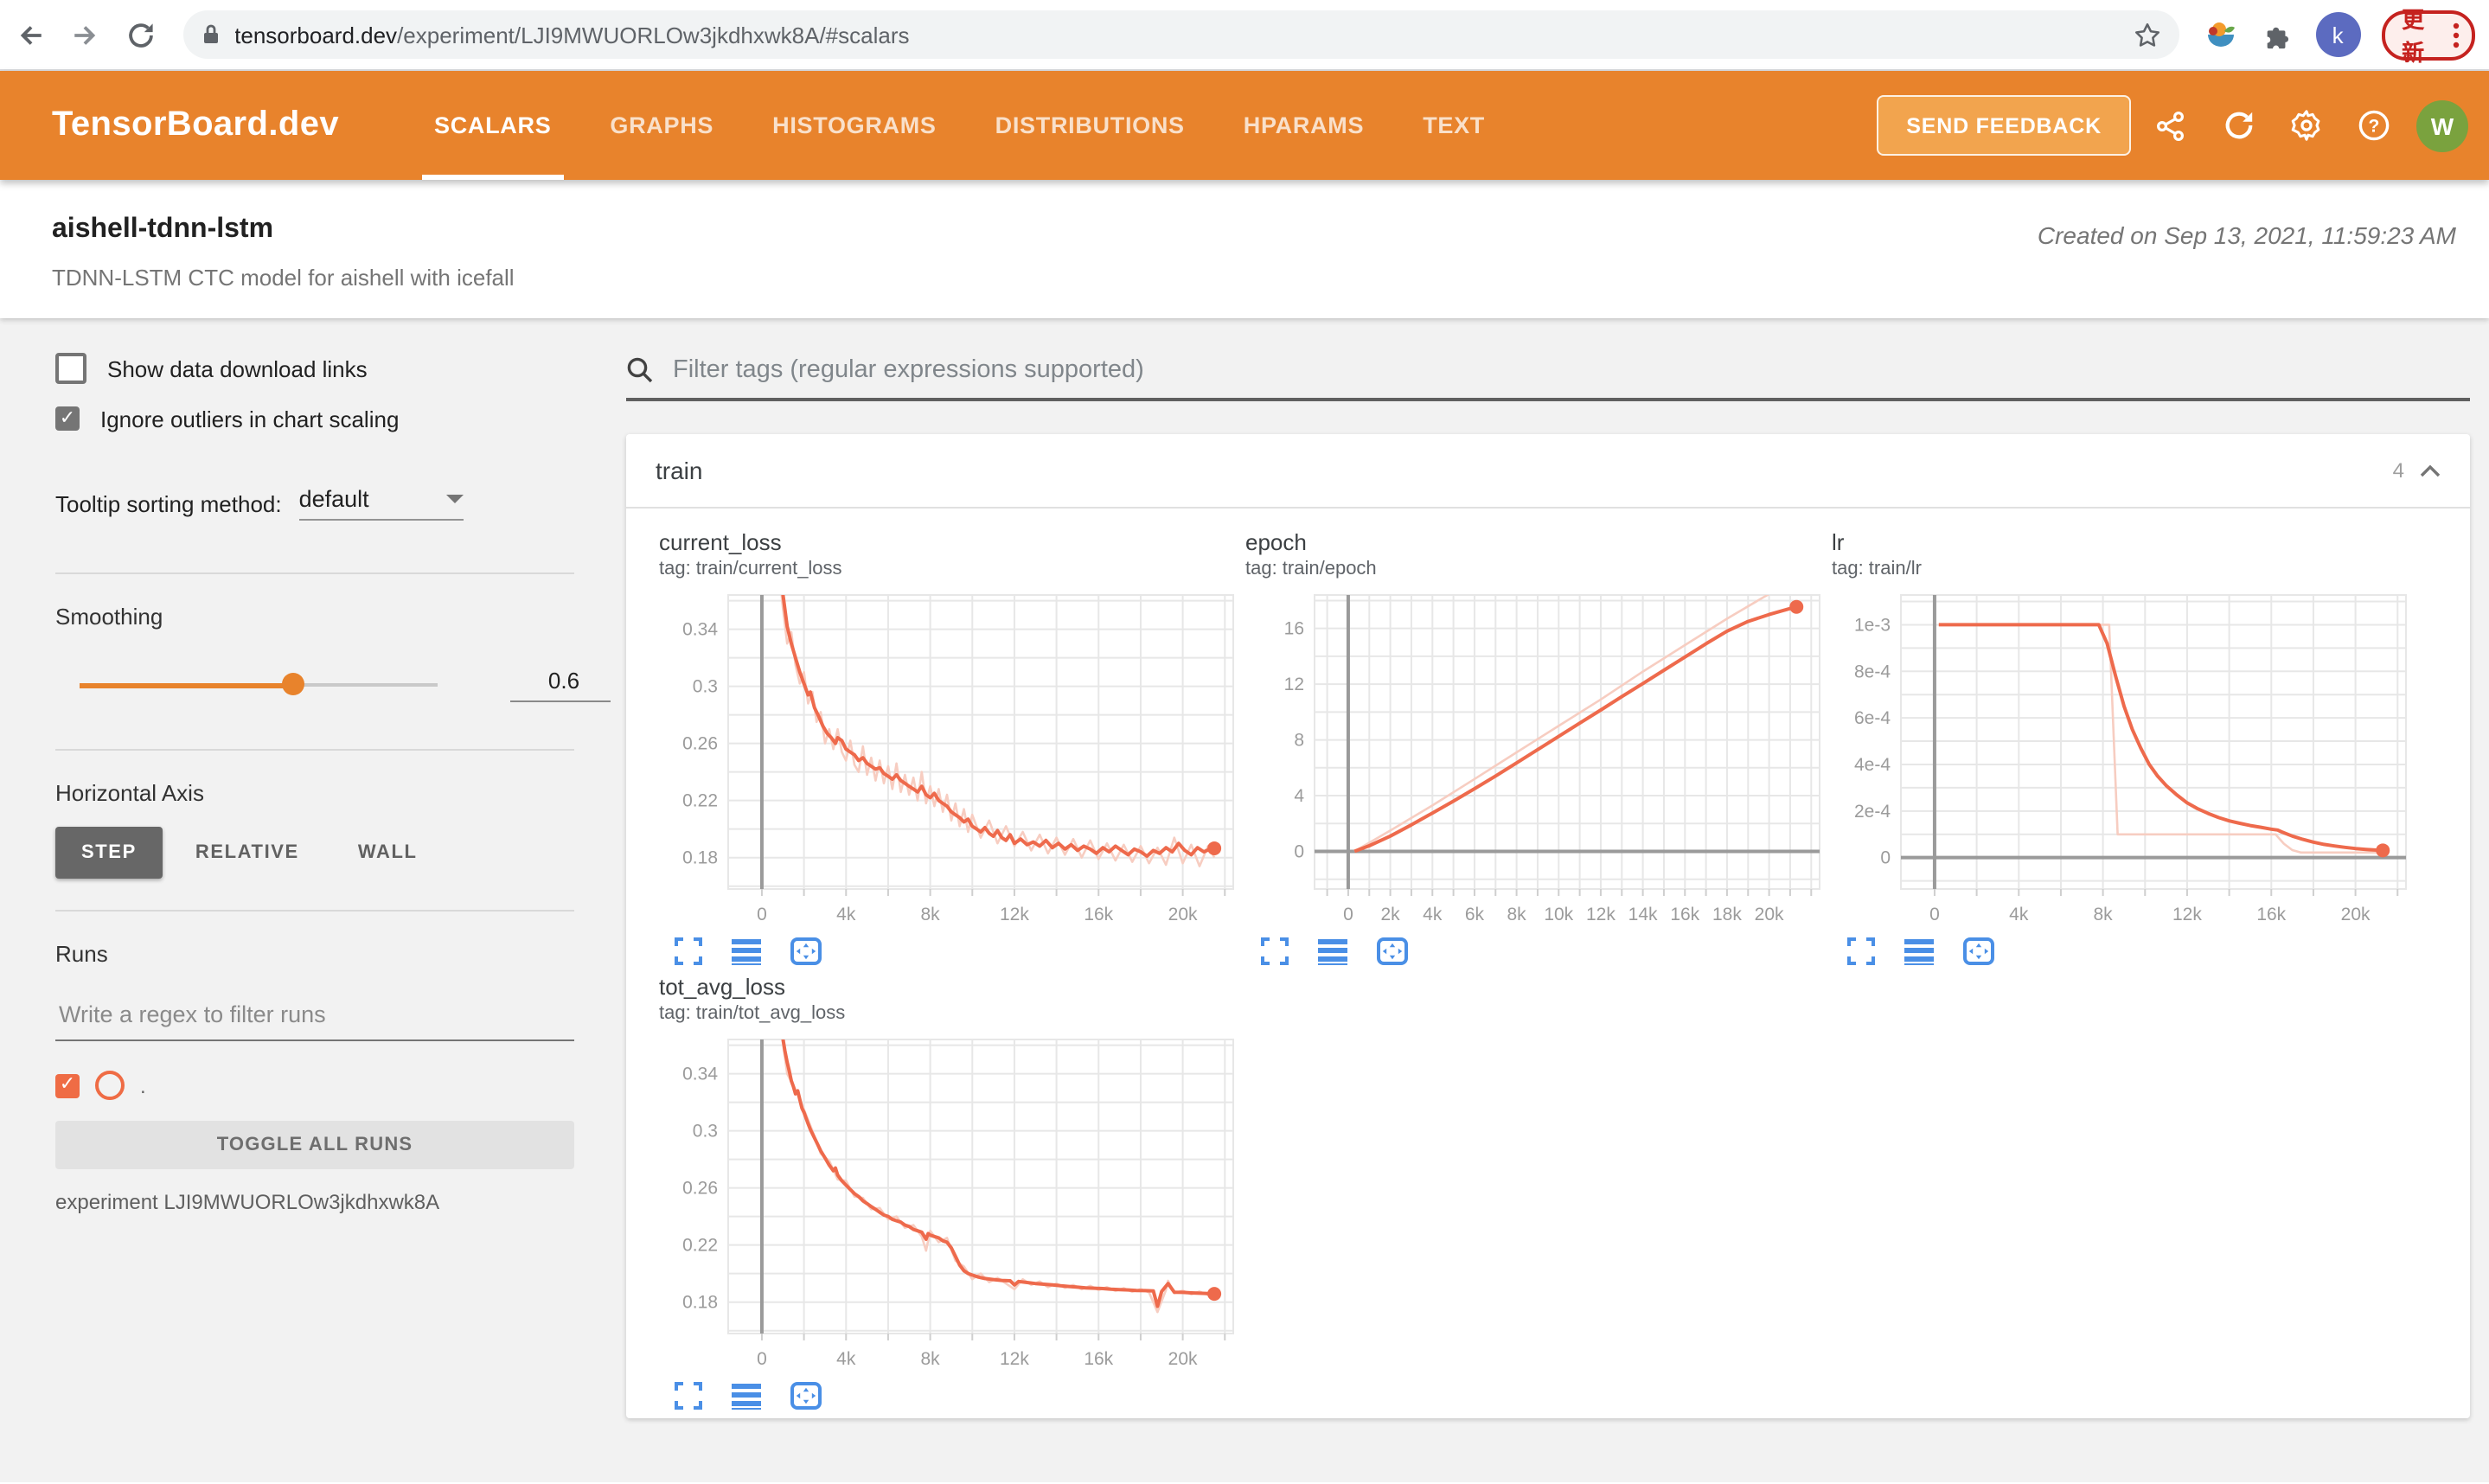 The height and width of the screenshot is (1484, 2489). Describe the element at coordinates (1548, 471) in the screenshot. I see `train-group-header: train 4` at that location.